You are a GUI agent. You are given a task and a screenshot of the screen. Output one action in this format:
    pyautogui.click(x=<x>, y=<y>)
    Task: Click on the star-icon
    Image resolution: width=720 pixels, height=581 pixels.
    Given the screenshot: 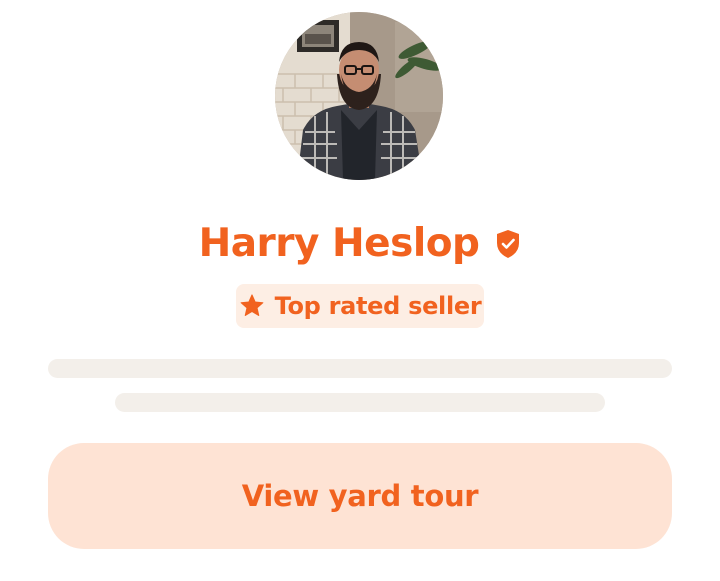 What is the action you would take?
    pyautogui.click(x=252, y=306)
    